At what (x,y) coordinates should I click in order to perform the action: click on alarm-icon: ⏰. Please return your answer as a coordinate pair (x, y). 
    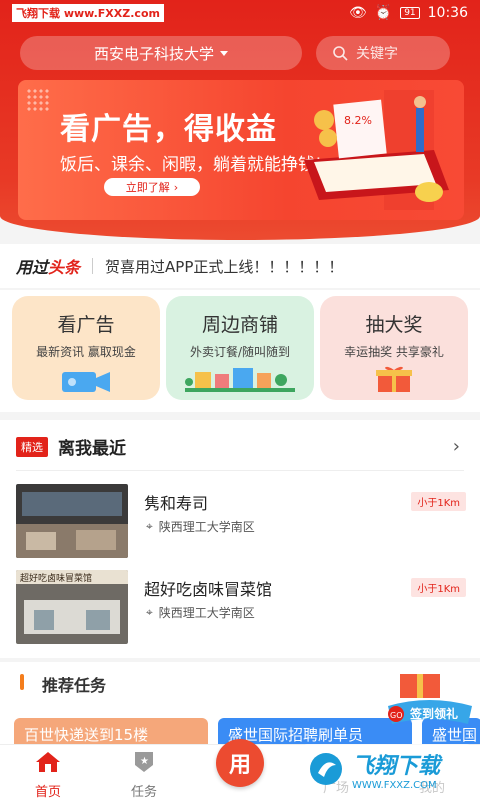
    Looking at the image, I should click on (383, 13).